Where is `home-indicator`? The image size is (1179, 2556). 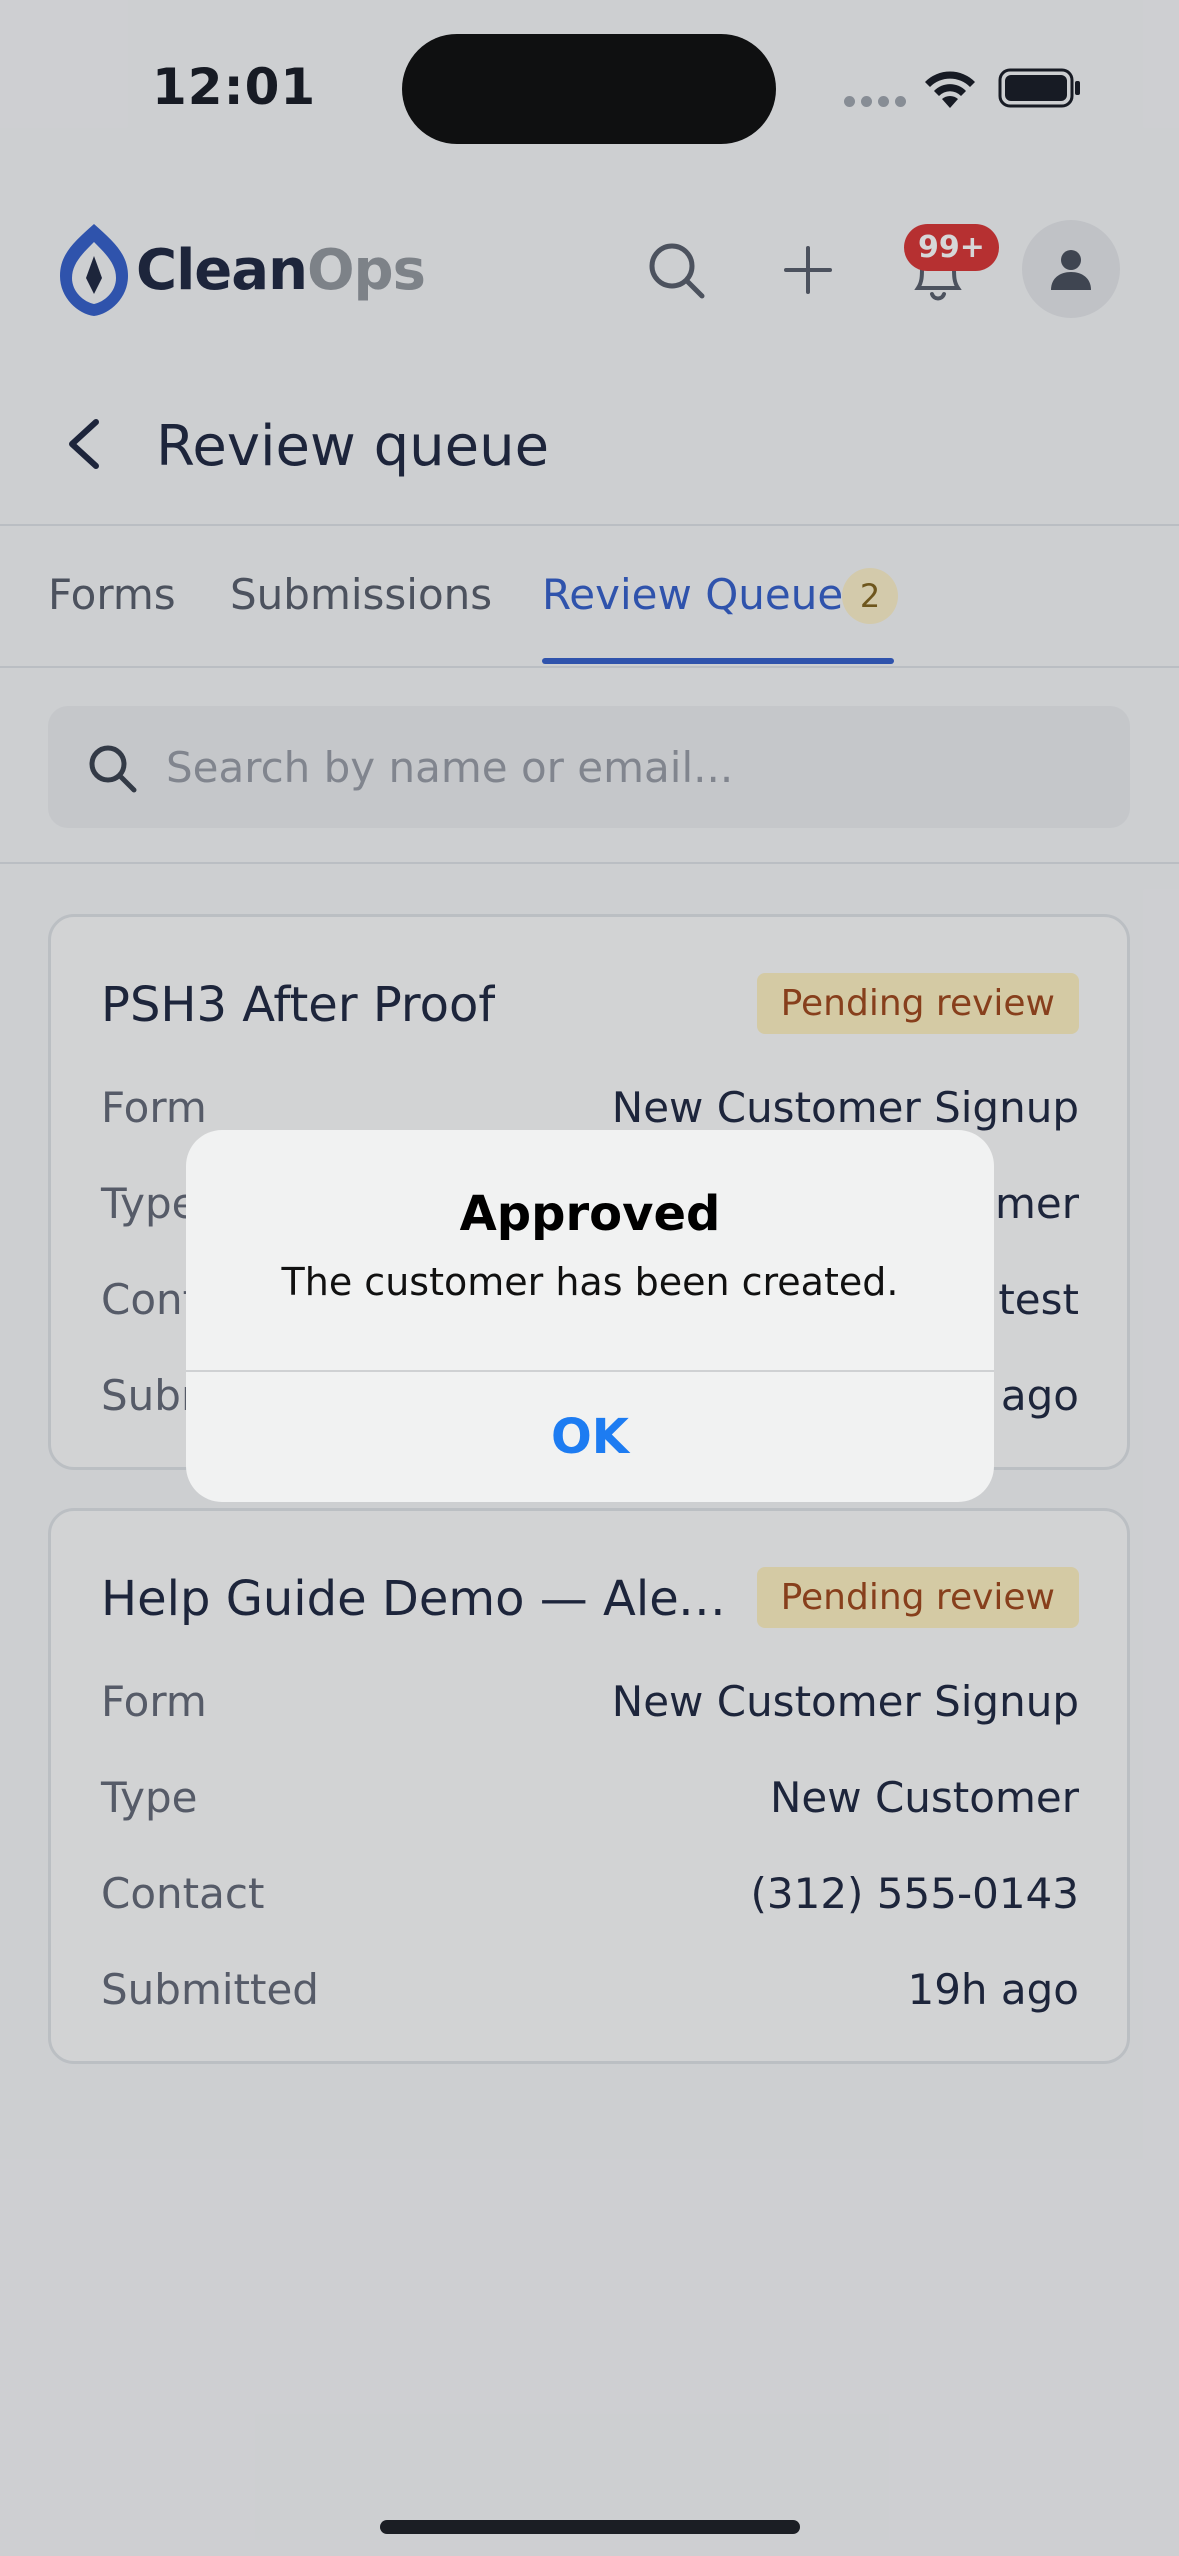 home-indicator is located at coordinates (590, 2527).